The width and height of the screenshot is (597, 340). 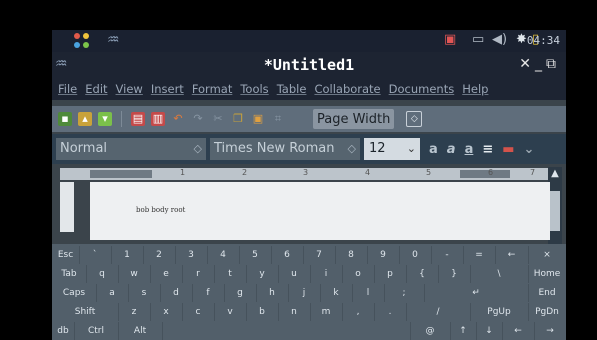 I want to click on key-w: w, so click(x=134, y=274).